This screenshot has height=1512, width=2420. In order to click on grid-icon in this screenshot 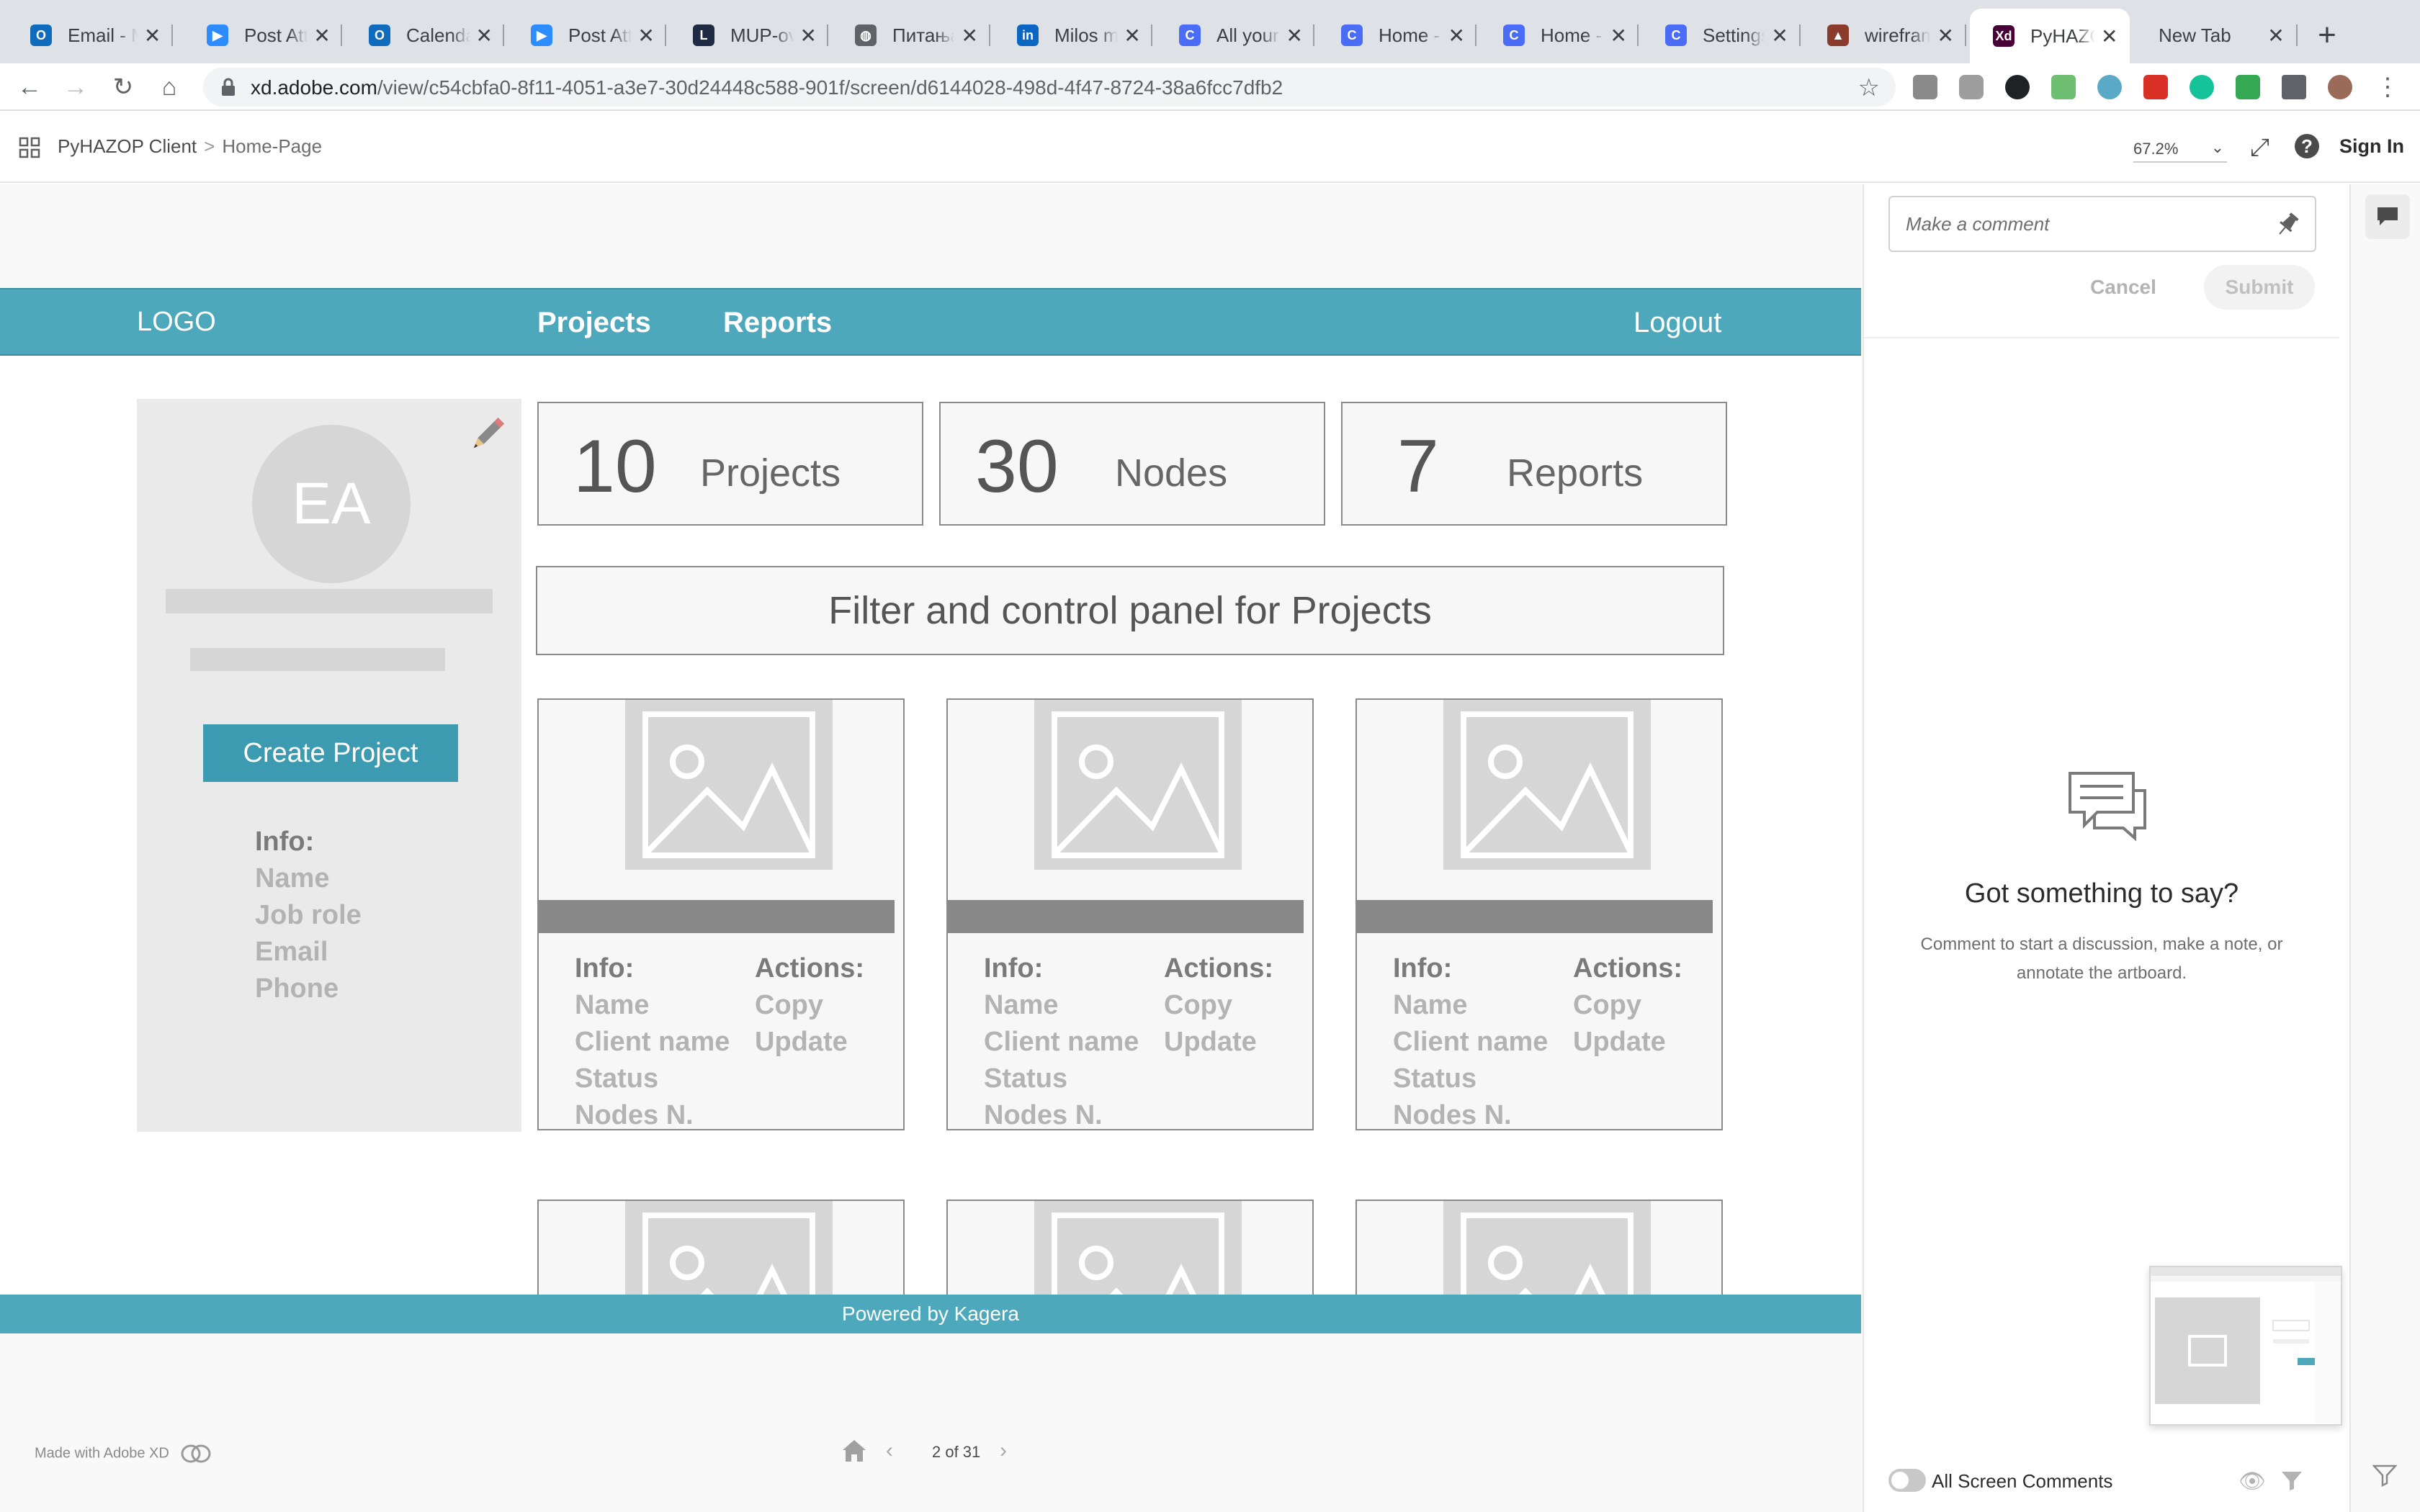, I will do `click(29, 147)`.